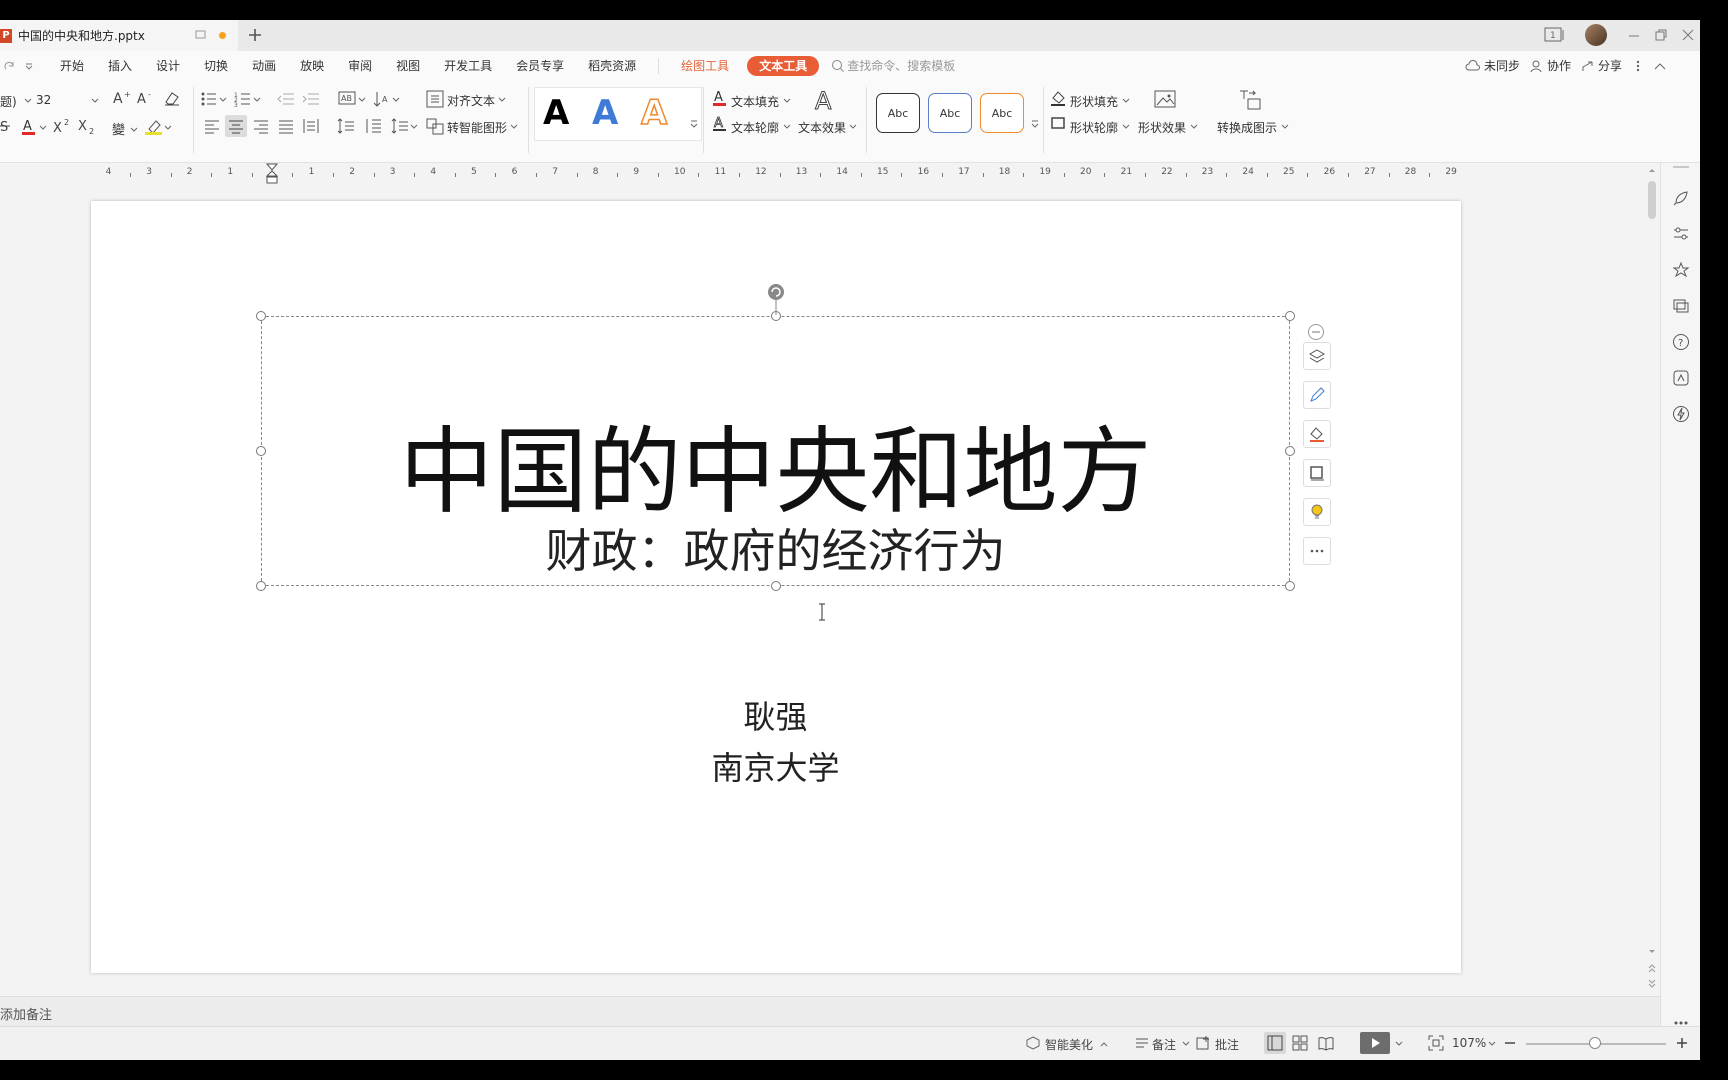  Describe the element at coordinates (1375, 1043) in the screenshot. I see `play-slideshow-button` at that location.